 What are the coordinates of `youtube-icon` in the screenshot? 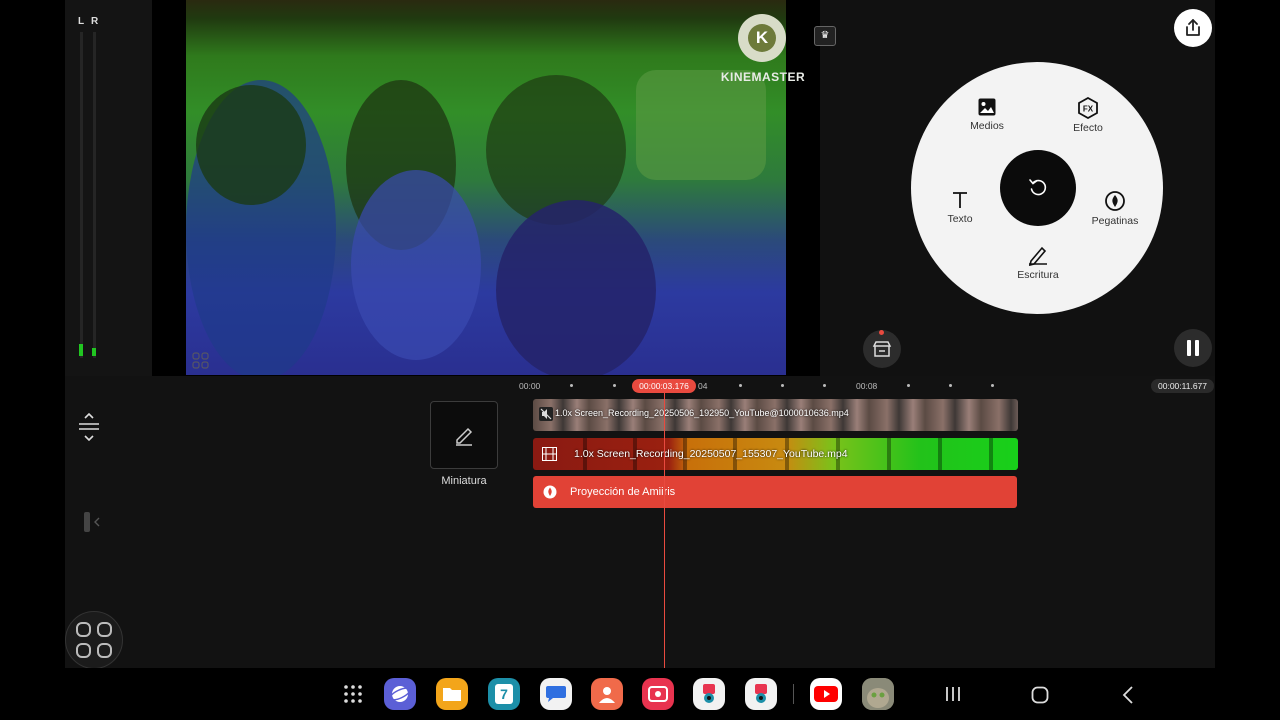 It's located at (826, 694).